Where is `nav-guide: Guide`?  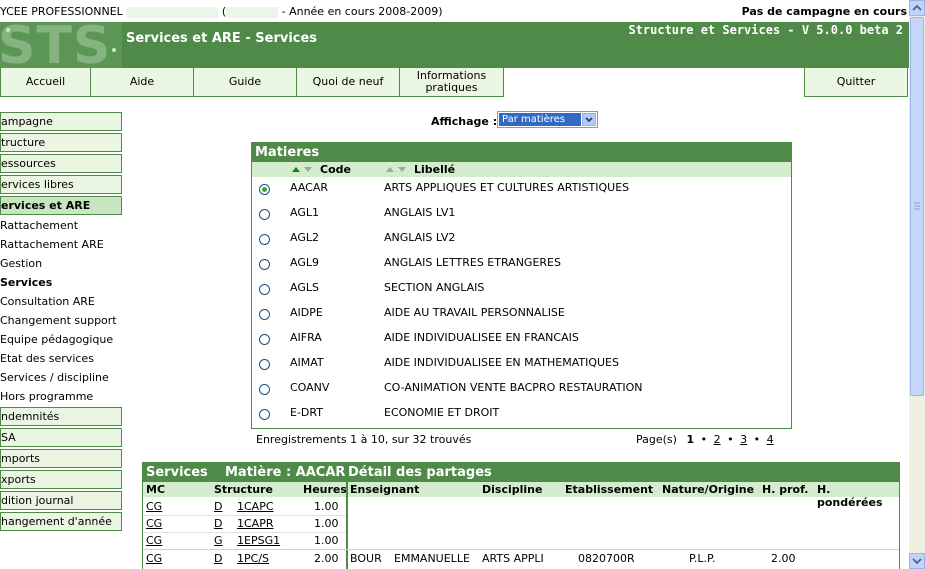
nav-guide: Guide is located at coordinates (245, 82).